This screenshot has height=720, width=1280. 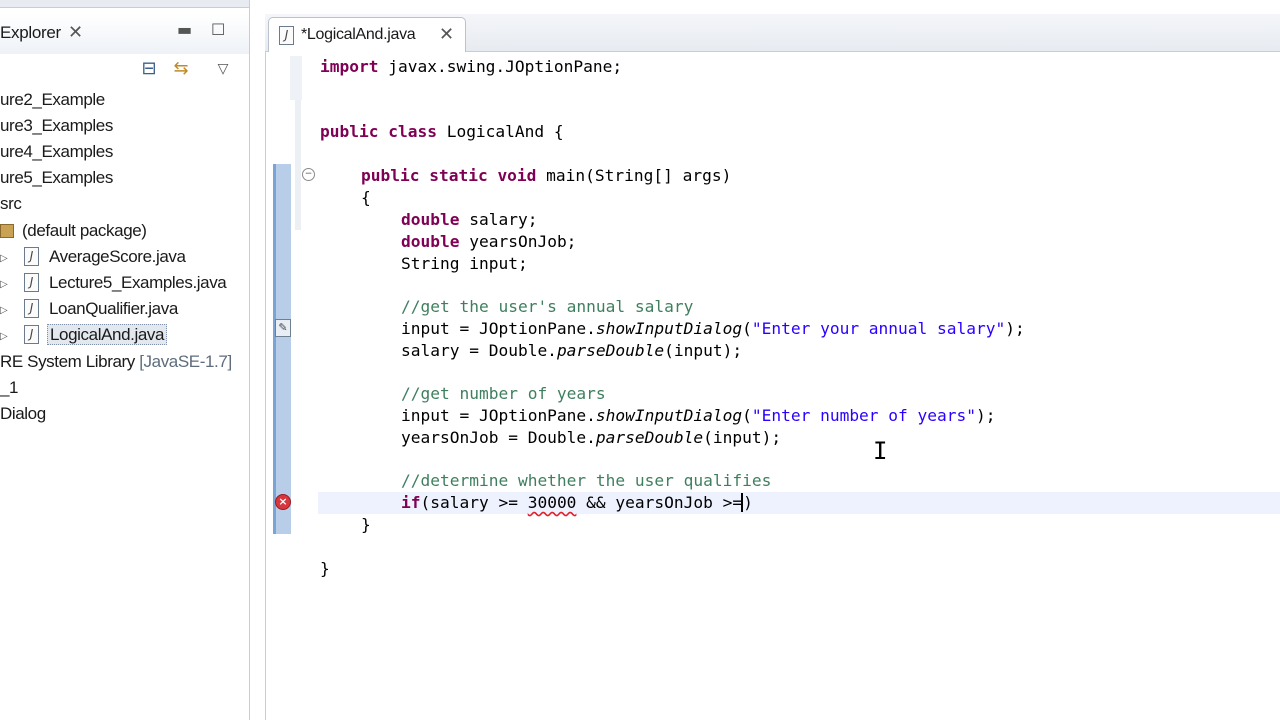 What do you see at coordinates (878, 328) in the screenshot?
I see `string-literal: "Enter your annual salary"` at bounding box center [878, 328].